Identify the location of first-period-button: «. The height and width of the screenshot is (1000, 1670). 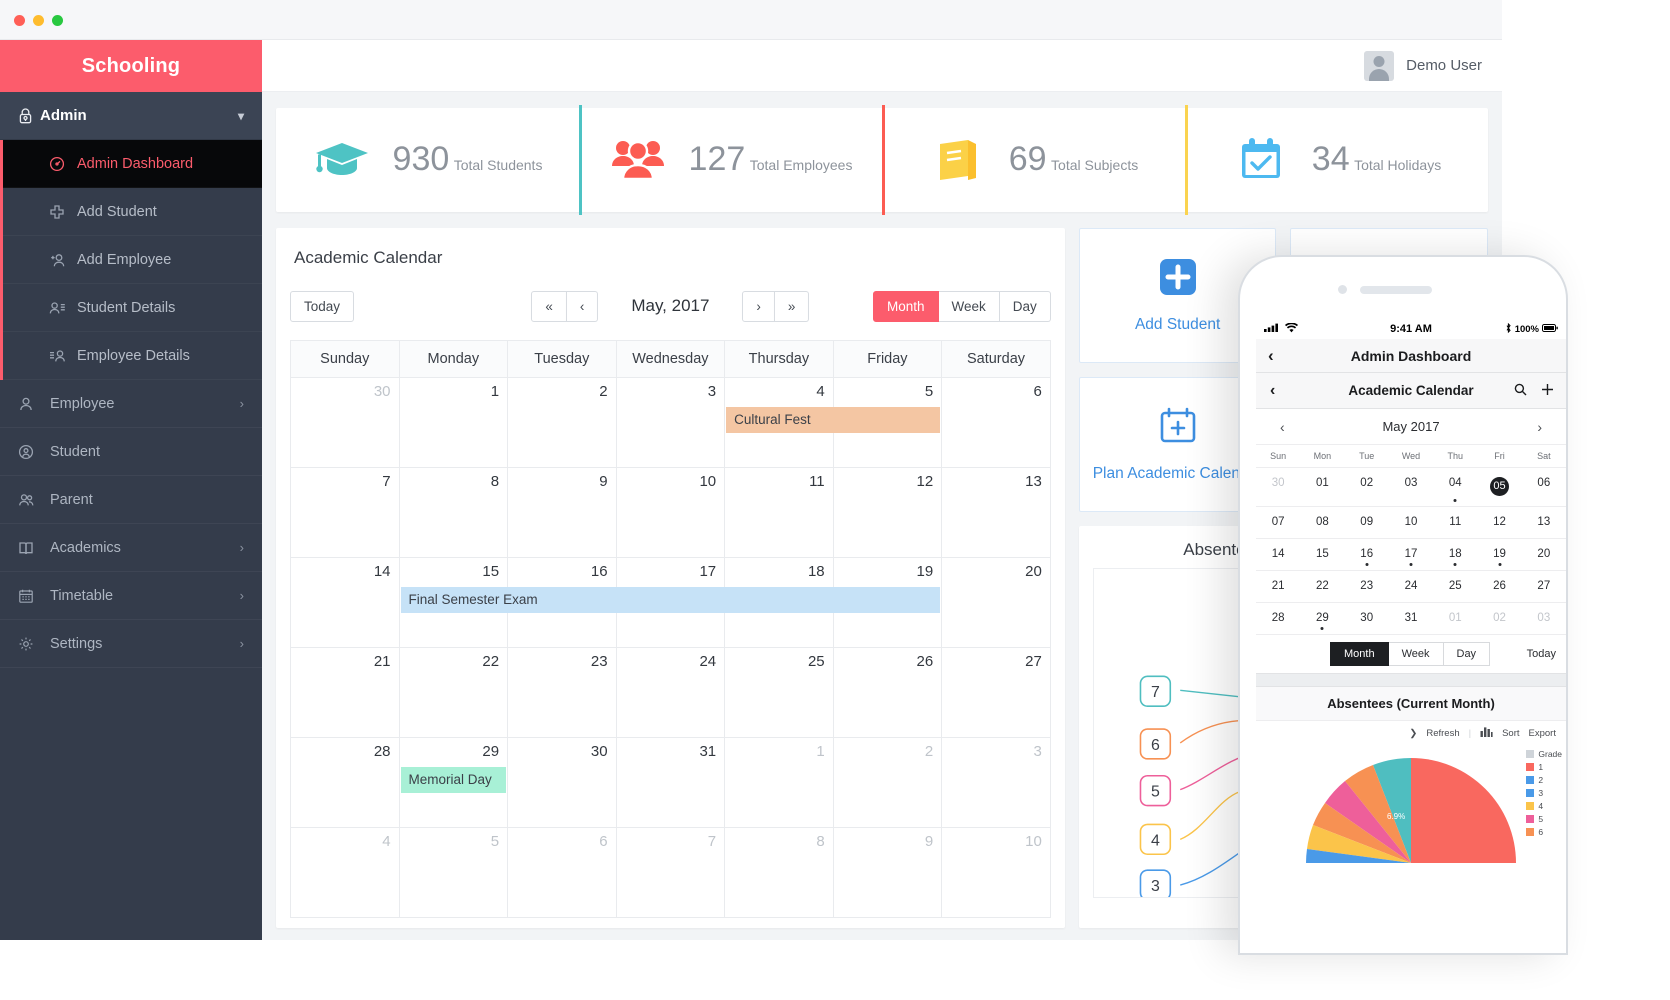
(549, 306).